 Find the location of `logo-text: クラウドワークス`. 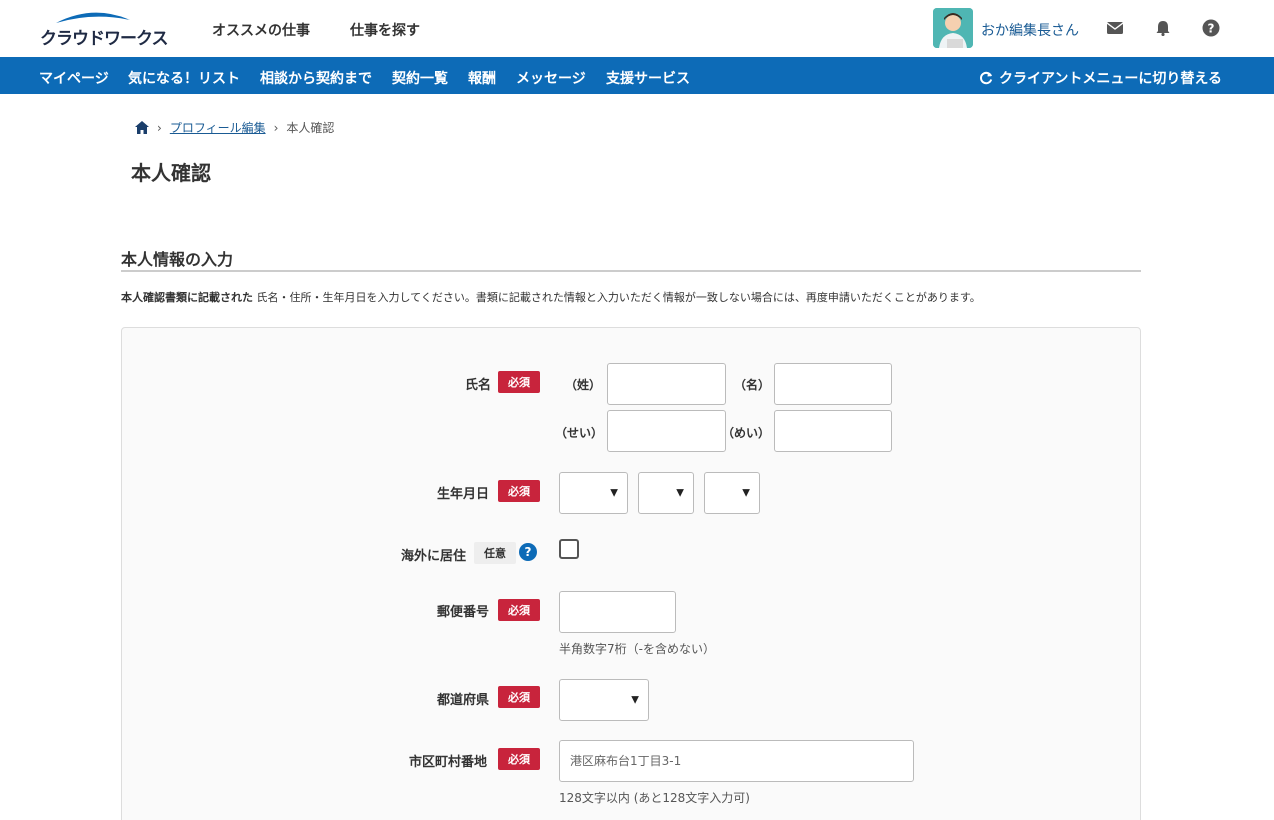

logo-text: クラウドワークス is located at coordinates (104, 39).